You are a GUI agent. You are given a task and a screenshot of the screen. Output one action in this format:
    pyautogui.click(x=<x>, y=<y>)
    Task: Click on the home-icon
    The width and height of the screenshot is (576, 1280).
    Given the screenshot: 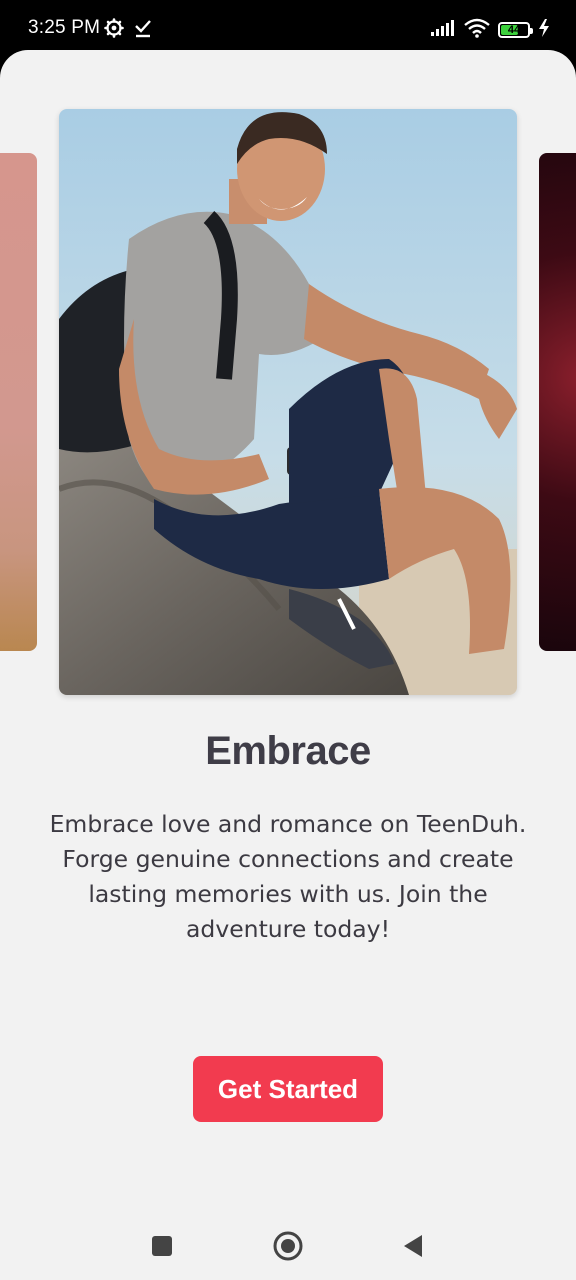 What is the action you would take?
    pyautogui.click(x=288, y=1246)
    